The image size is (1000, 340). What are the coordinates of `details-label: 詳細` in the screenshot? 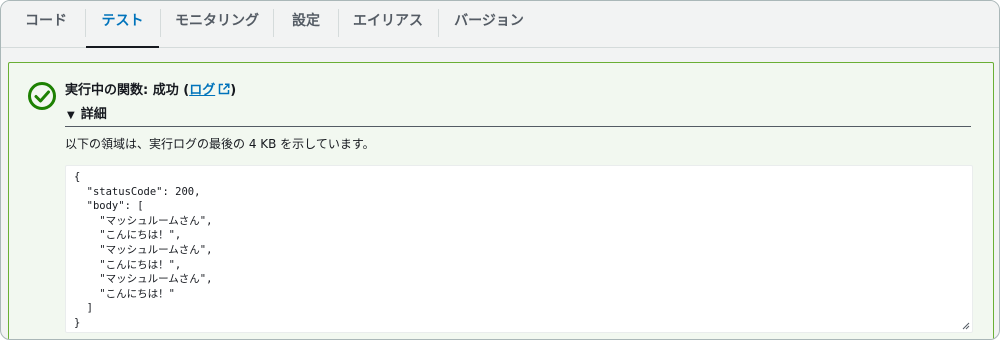 It's located at (93, 114).